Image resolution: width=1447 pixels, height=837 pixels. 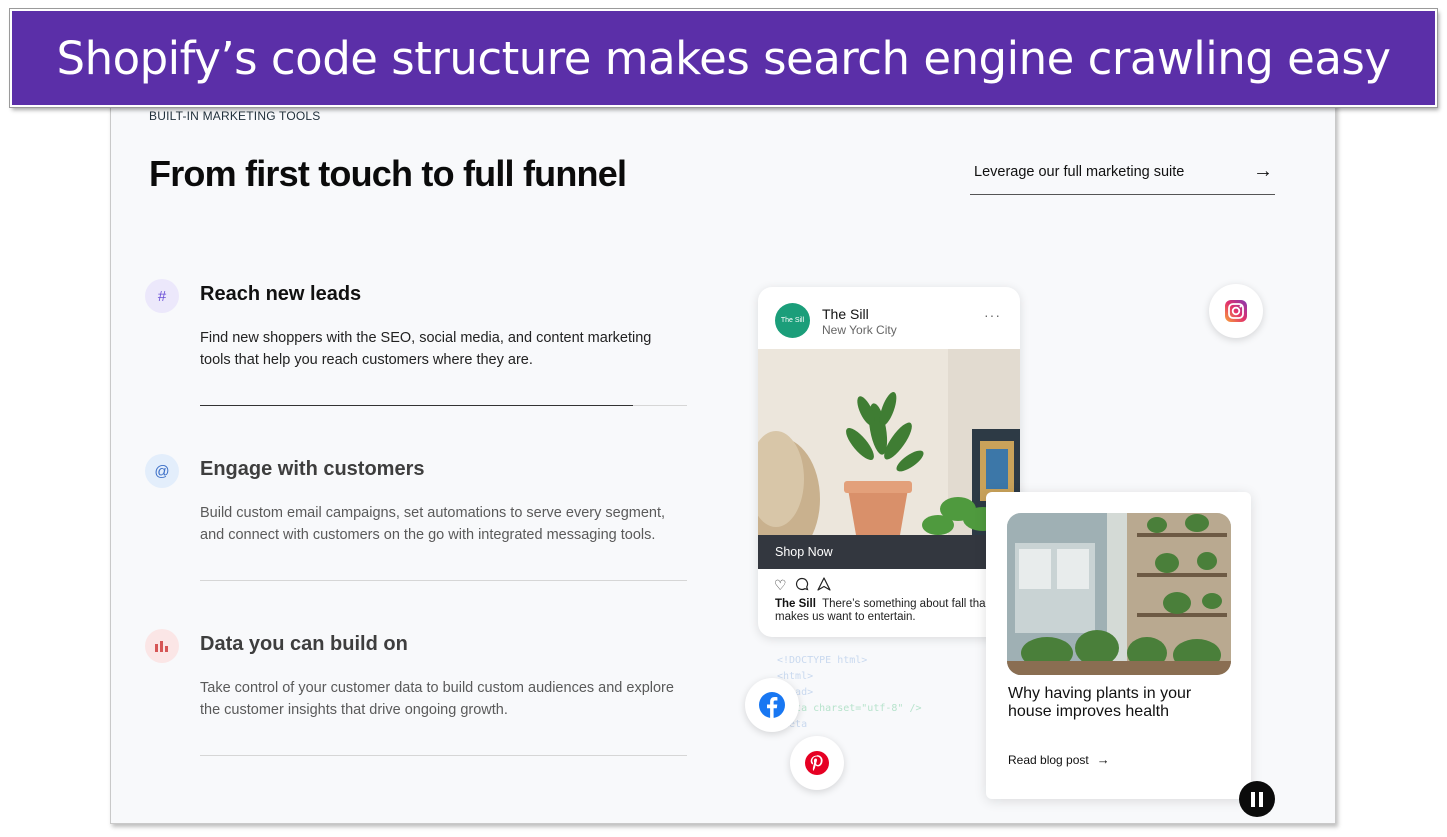 What do you see at coordinates (992, 315) in the screenshot?
I see `more-options-icon: ···` at bounding box center [992, 315].